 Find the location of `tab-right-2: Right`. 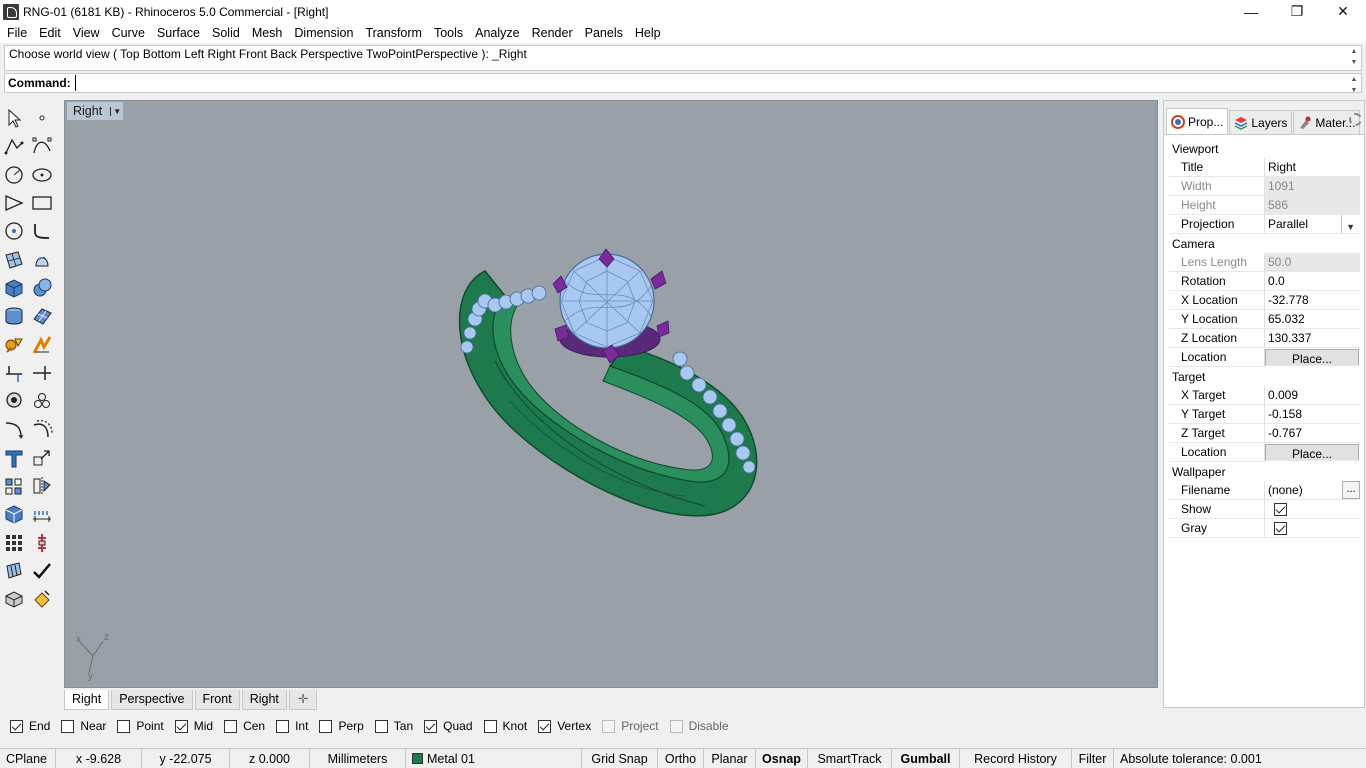

tab-right-2: Right is located at coordinates (264, 700).